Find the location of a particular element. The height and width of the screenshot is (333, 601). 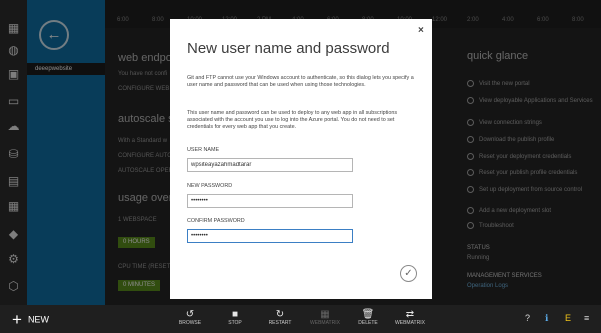

delete-label: DELETE is located at coordinates (368, 323).